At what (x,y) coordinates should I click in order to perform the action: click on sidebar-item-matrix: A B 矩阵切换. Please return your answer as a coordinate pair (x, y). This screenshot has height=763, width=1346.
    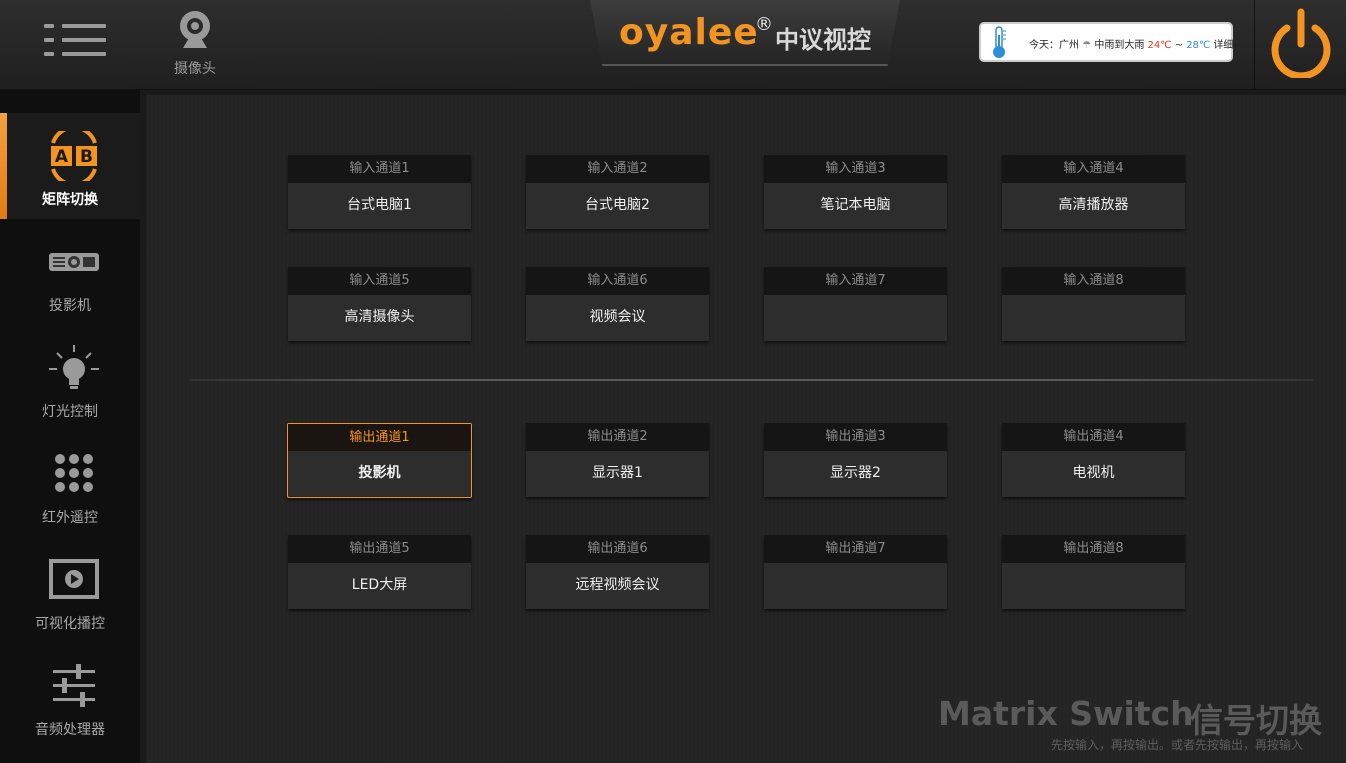
    Looking at the image, I should click on (70, 166).